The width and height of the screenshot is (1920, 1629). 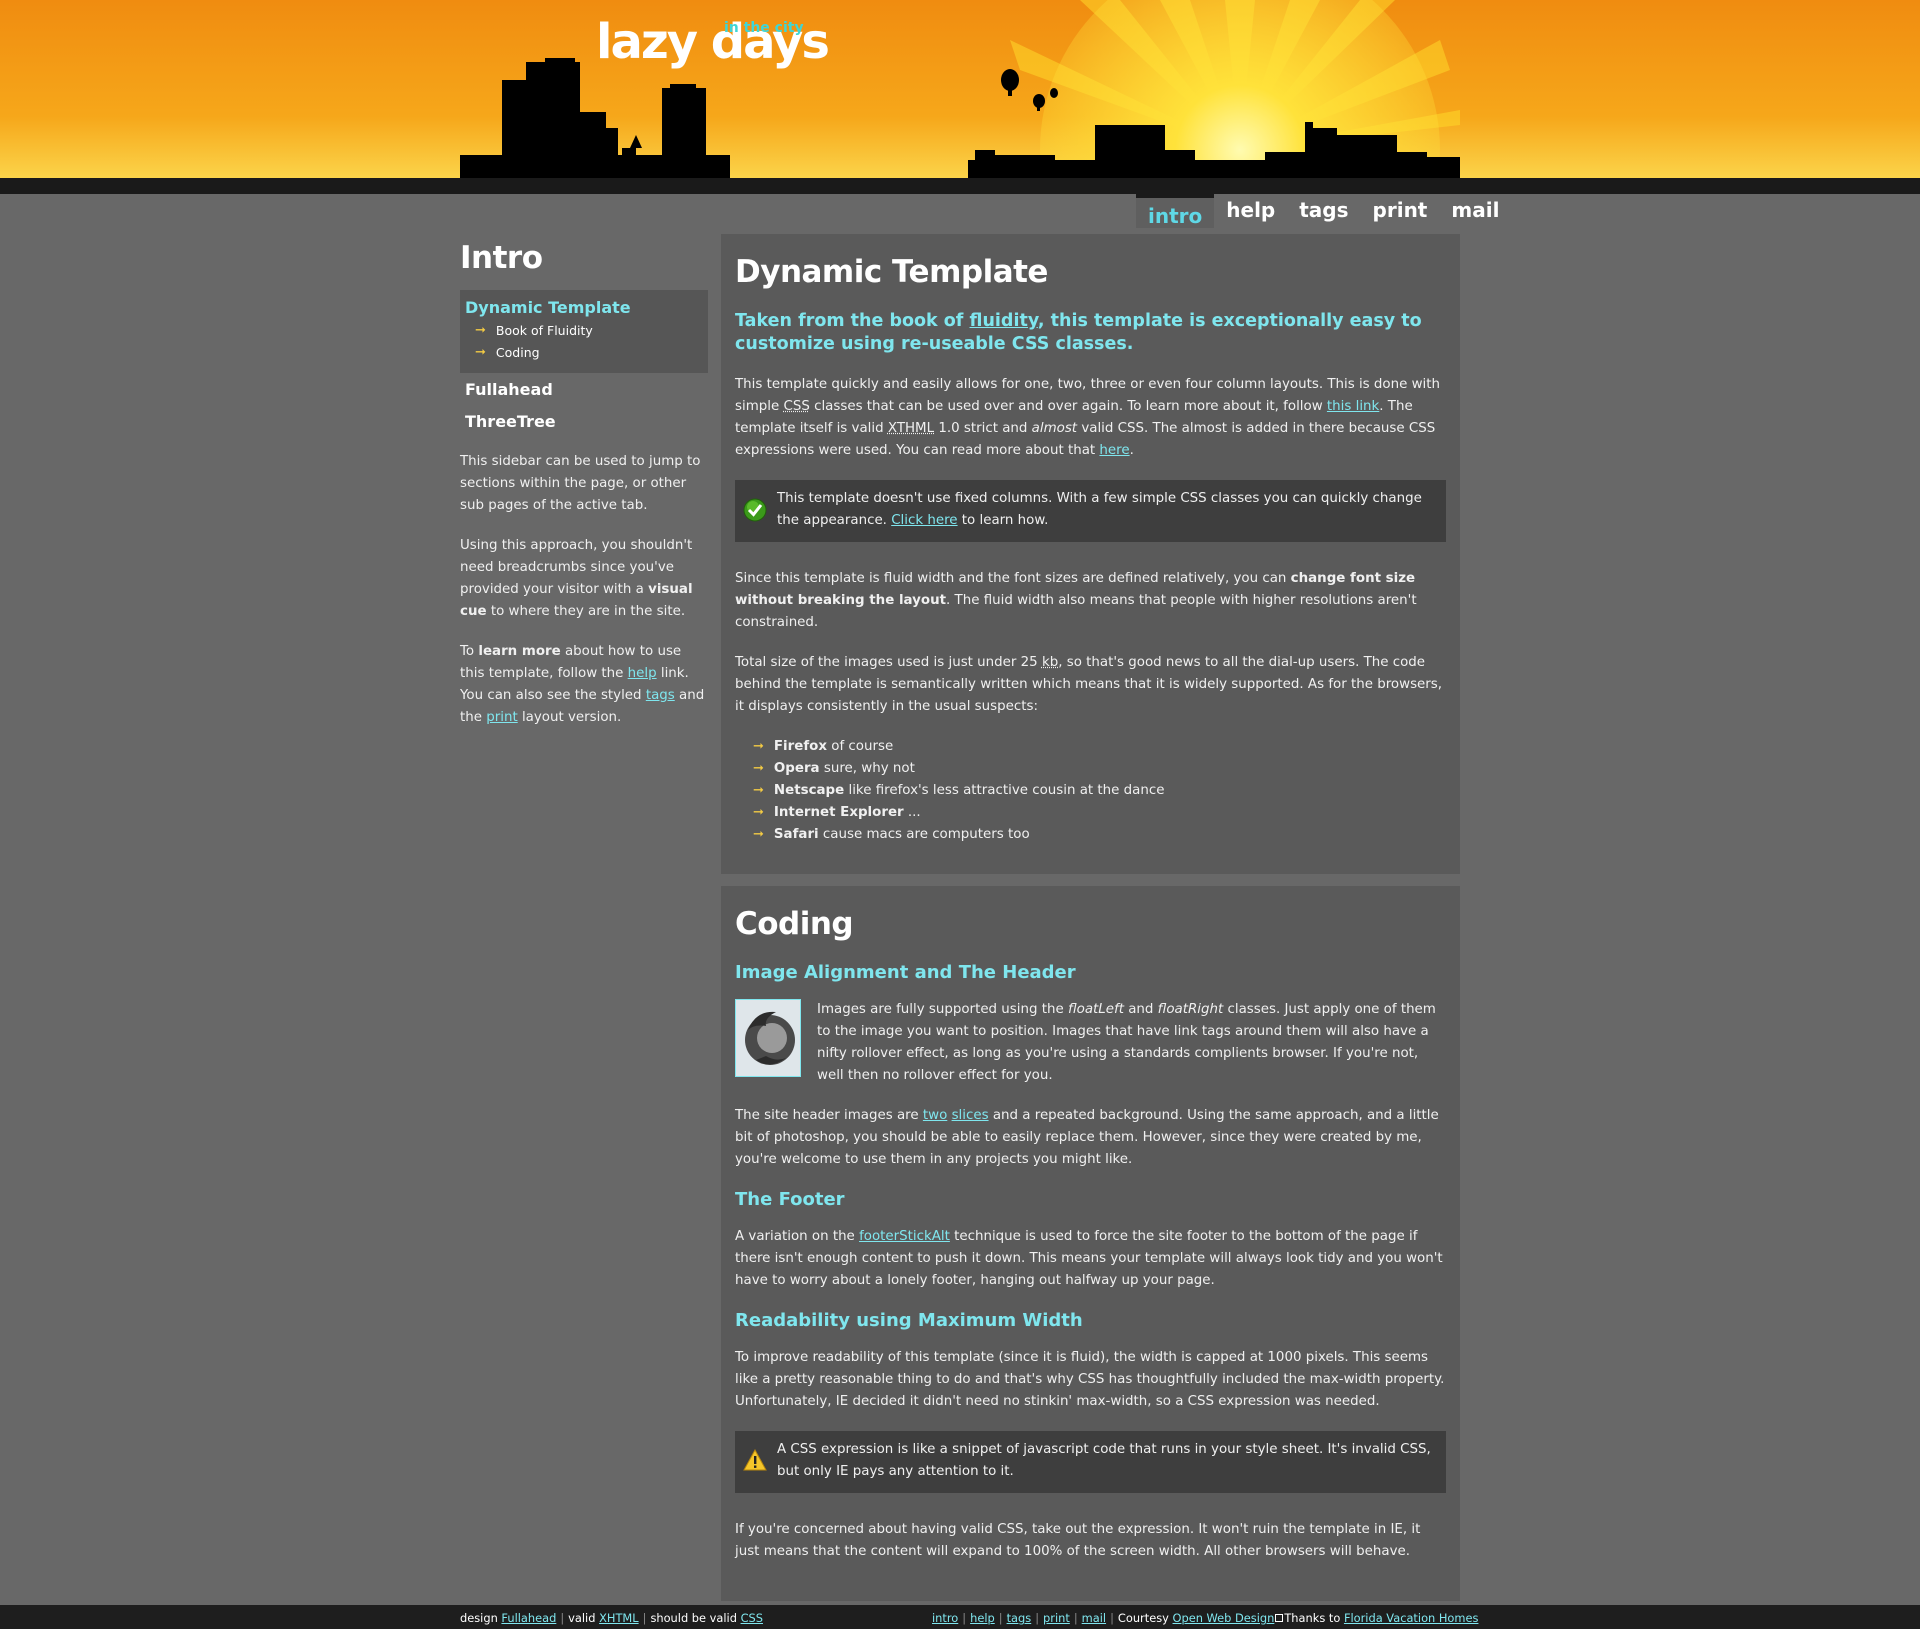 I want to click on browser-note: of course, so click(x=860, y=746).